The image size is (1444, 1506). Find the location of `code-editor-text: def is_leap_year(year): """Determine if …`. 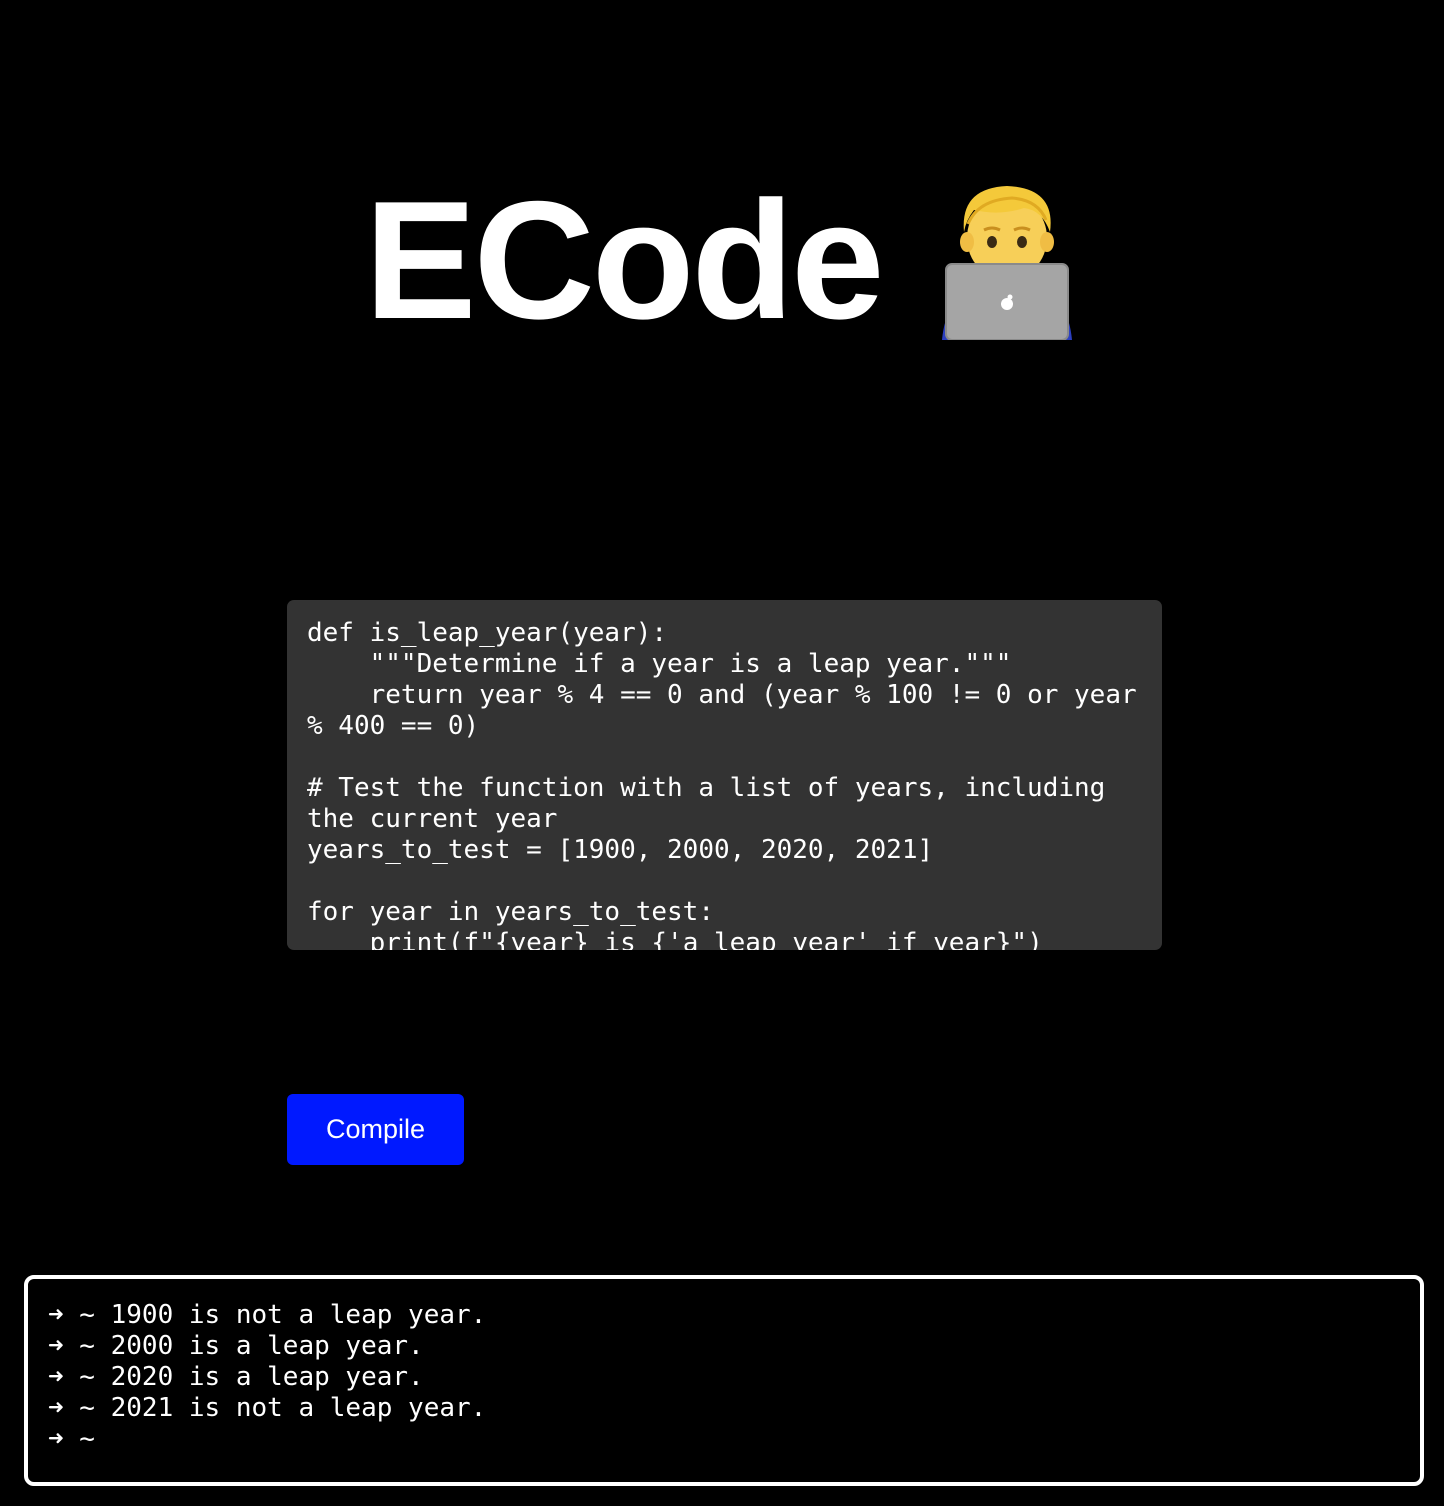

code-editor-text: def is_leap_year(year): """Determine if … is located at coordinates (724, 784).